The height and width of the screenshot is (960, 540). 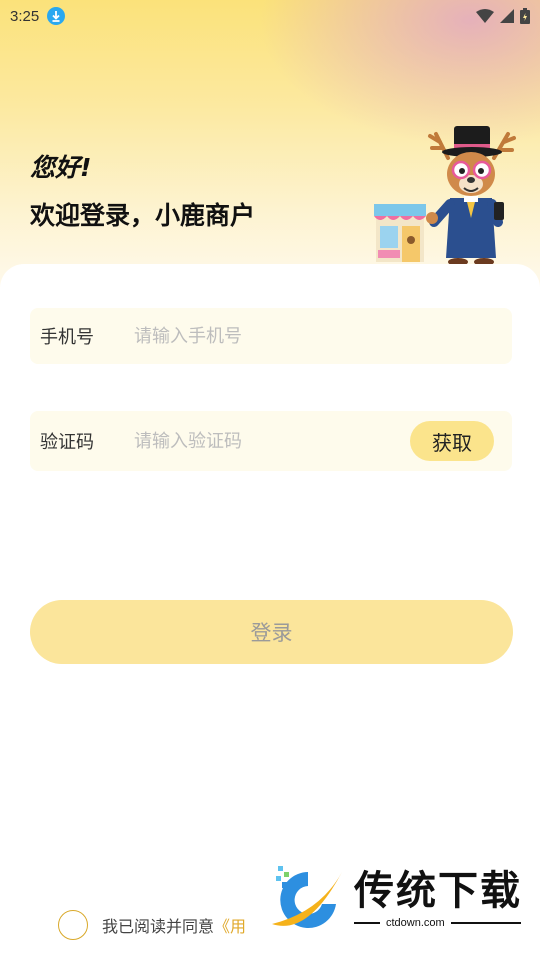 I want to click on deer-mascot-illustration, so click(x=445, y=196).